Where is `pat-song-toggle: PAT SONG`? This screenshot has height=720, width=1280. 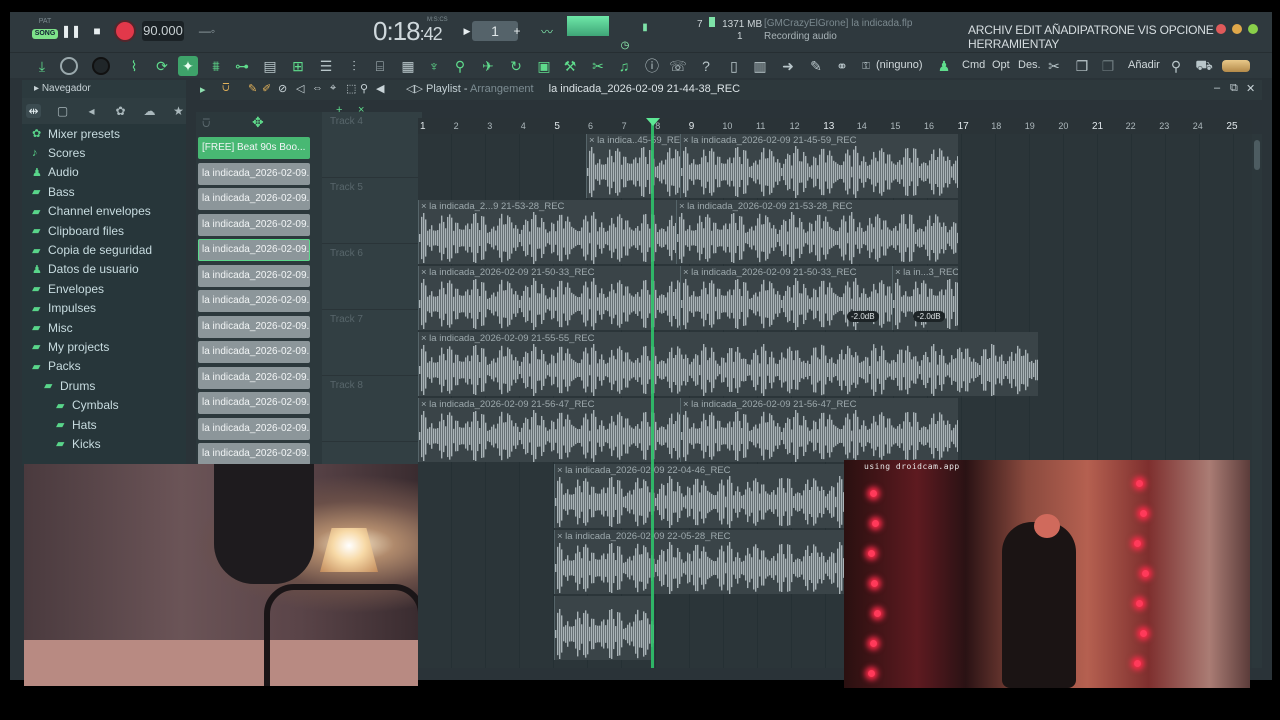 pat-song-toggle: PAT SONG is located at coordinates (45, 31).